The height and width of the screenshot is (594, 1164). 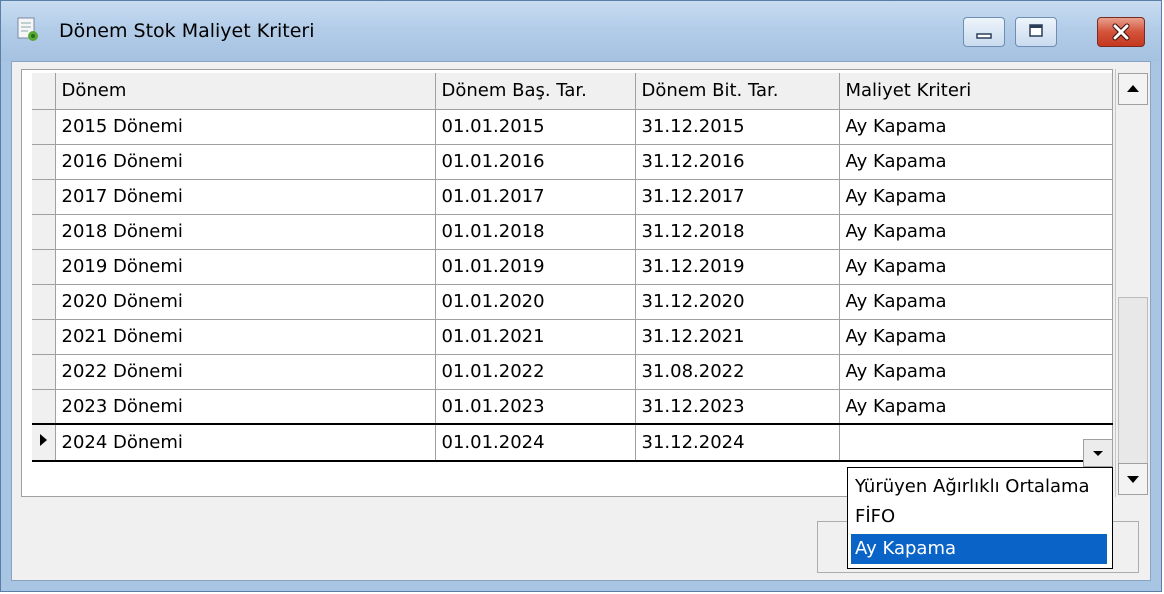 I want to click on dropdown-option: Yürüyen Ağırlıklı Ortalama, so click(x=979, y=487).